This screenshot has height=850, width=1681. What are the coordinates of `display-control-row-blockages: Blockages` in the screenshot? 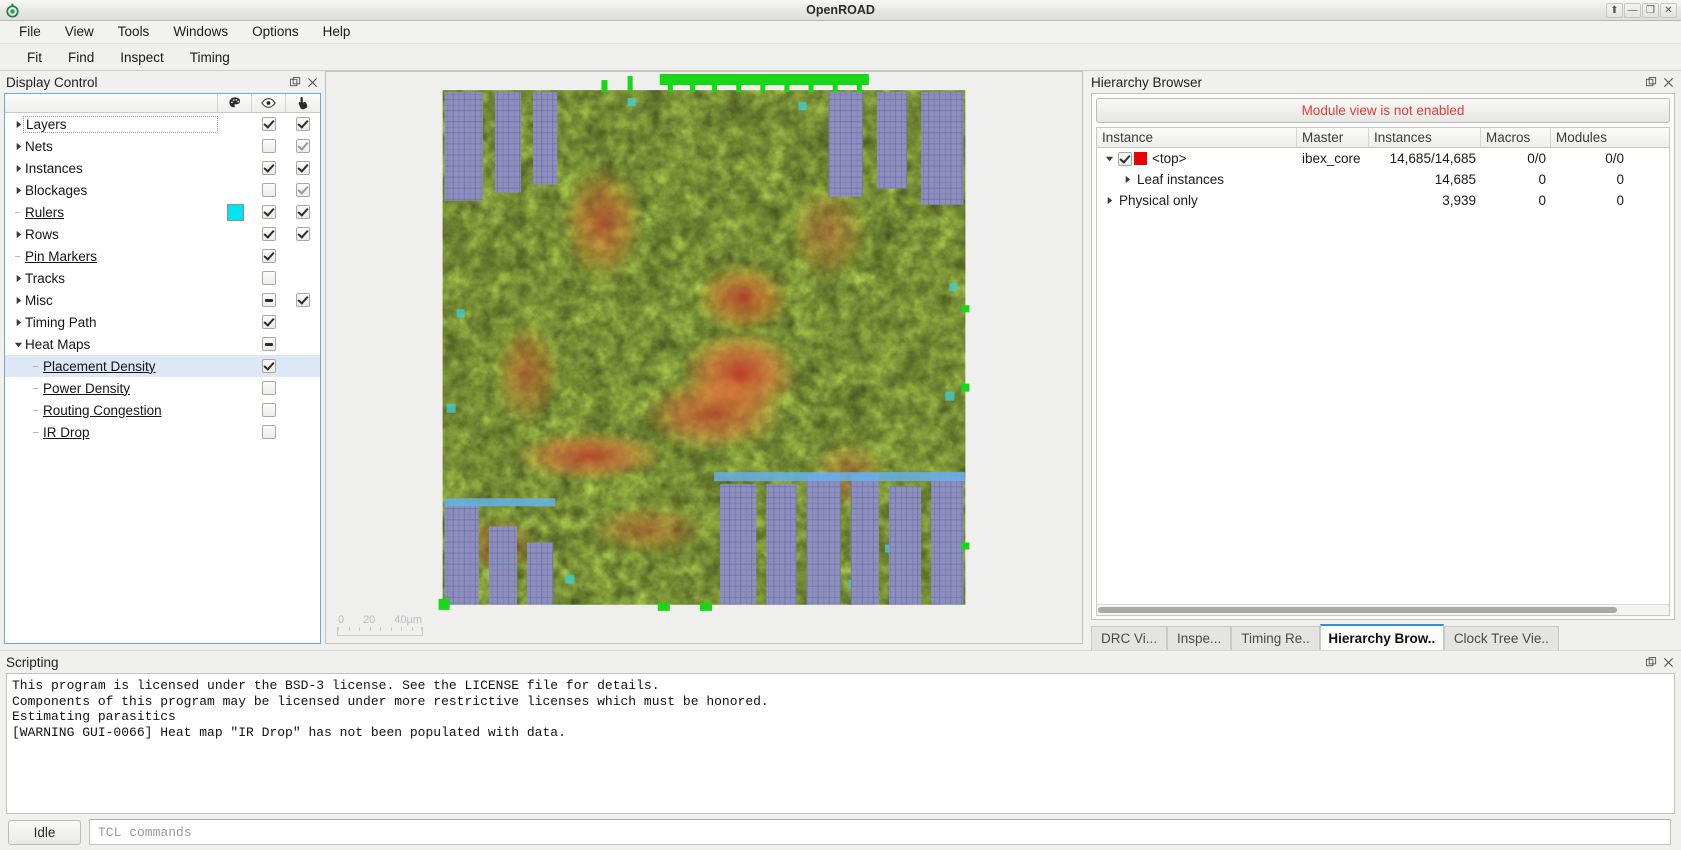 It's located at (162, 190).